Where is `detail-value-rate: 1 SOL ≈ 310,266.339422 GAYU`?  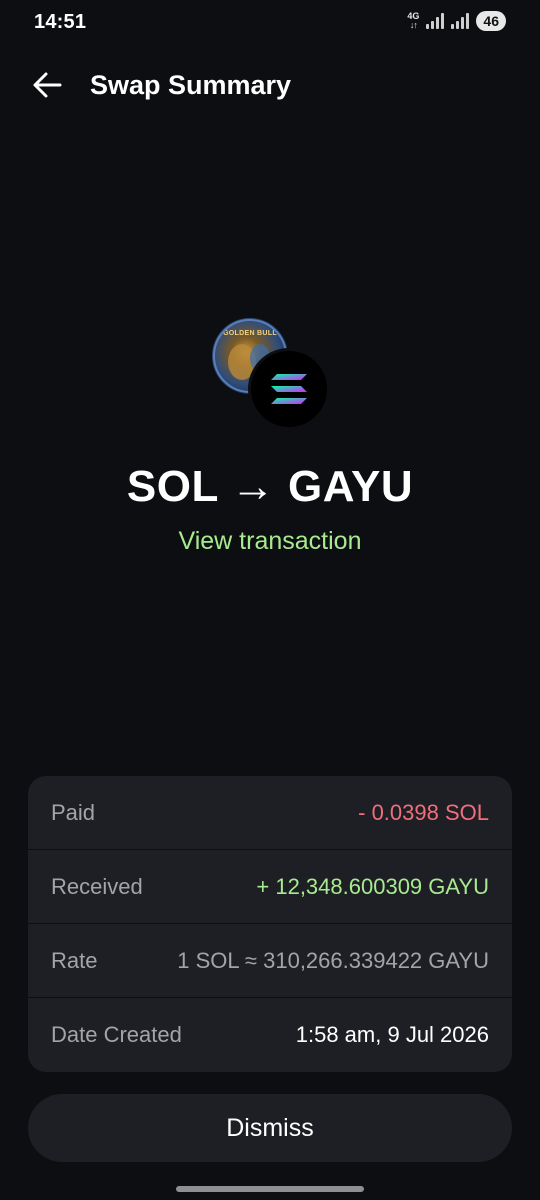
detail-value-rate: 1 SOL ≈ 310,266.339422 GAYU is located at coordinates (333, 960).